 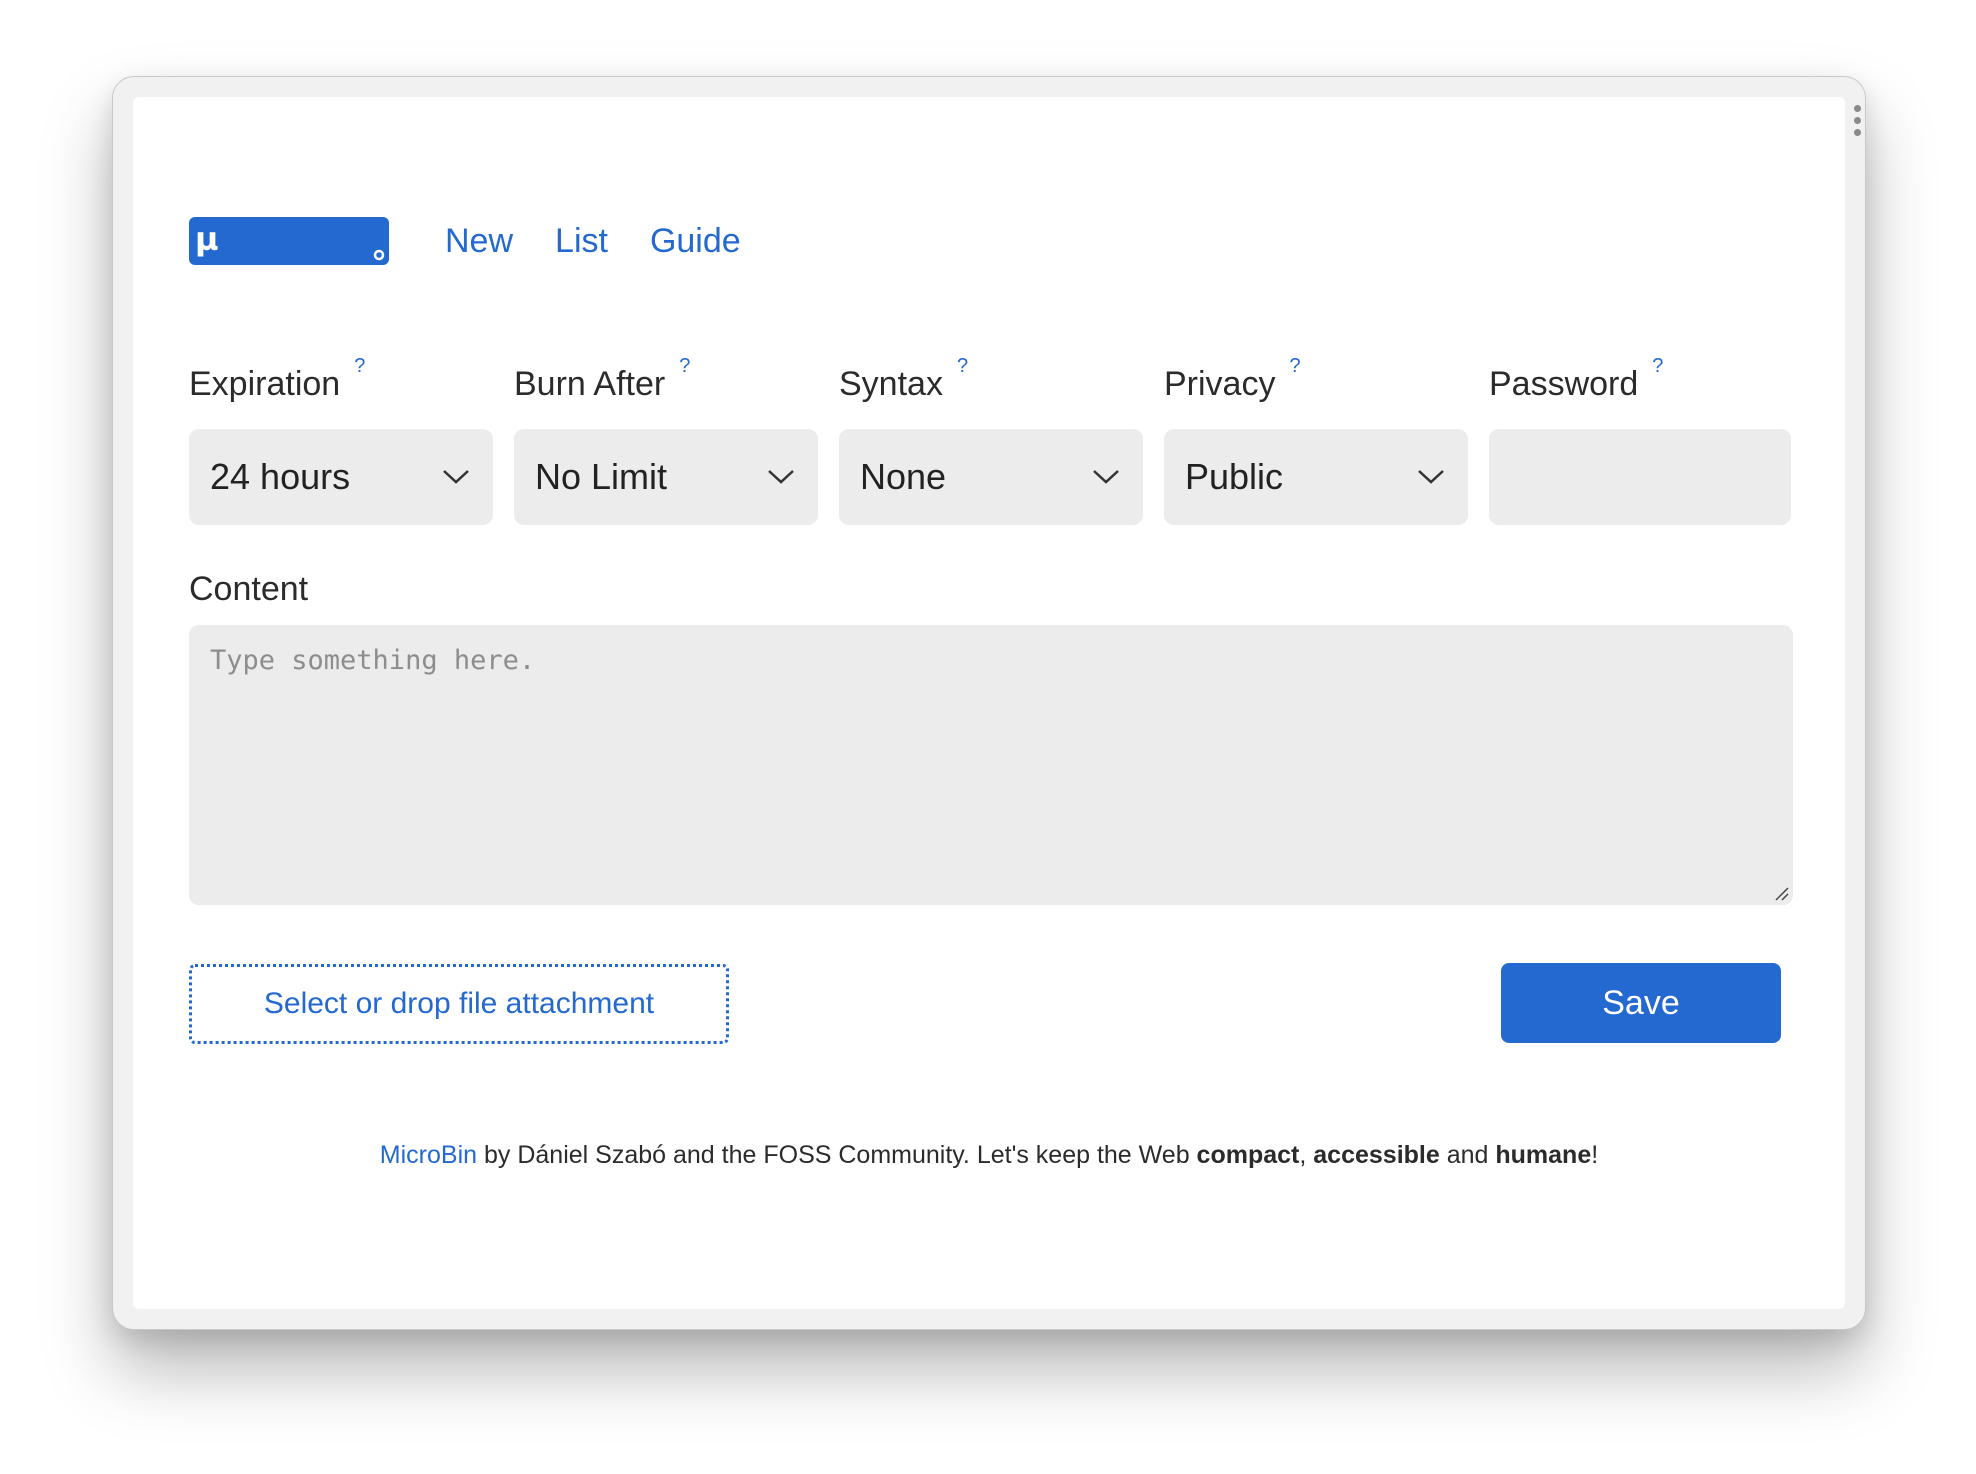 I want to click on main-nav: New List Guide, so click(x=593, y=241).